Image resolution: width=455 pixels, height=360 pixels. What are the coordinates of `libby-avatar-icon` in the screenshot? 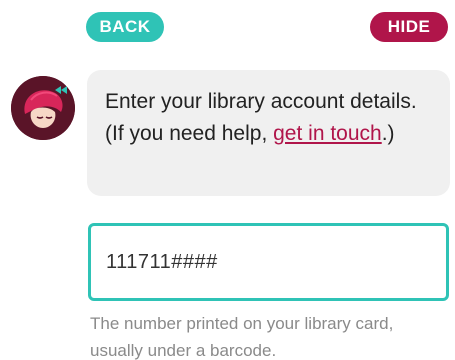 It's located at (43, 108).